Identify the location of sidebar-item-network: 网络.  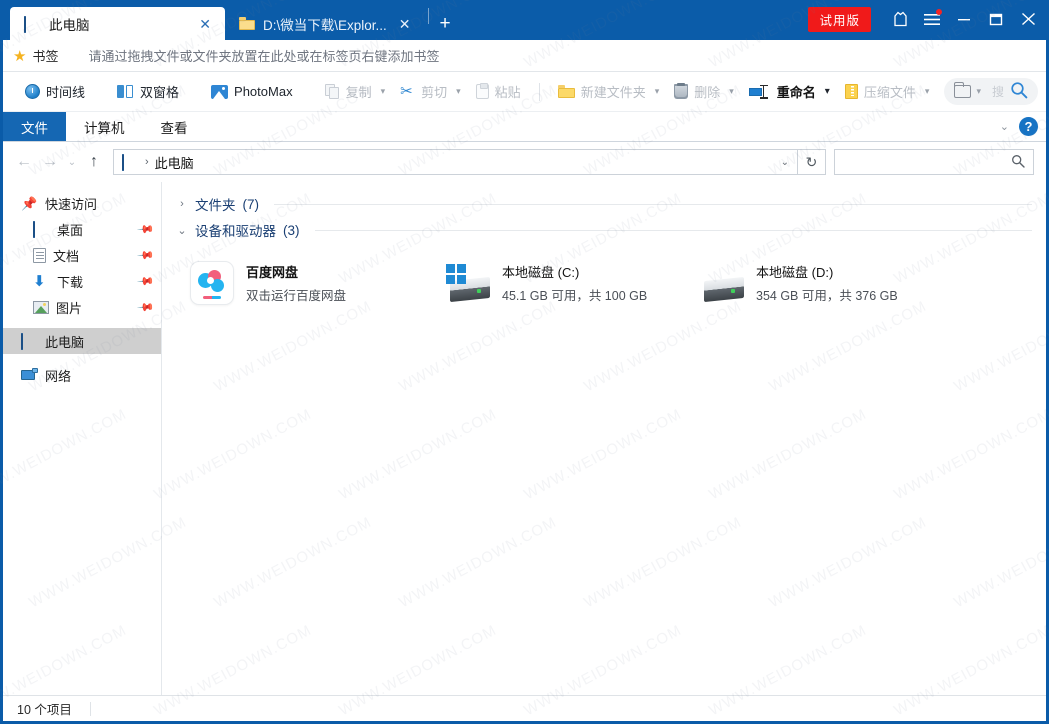
(82, 375).